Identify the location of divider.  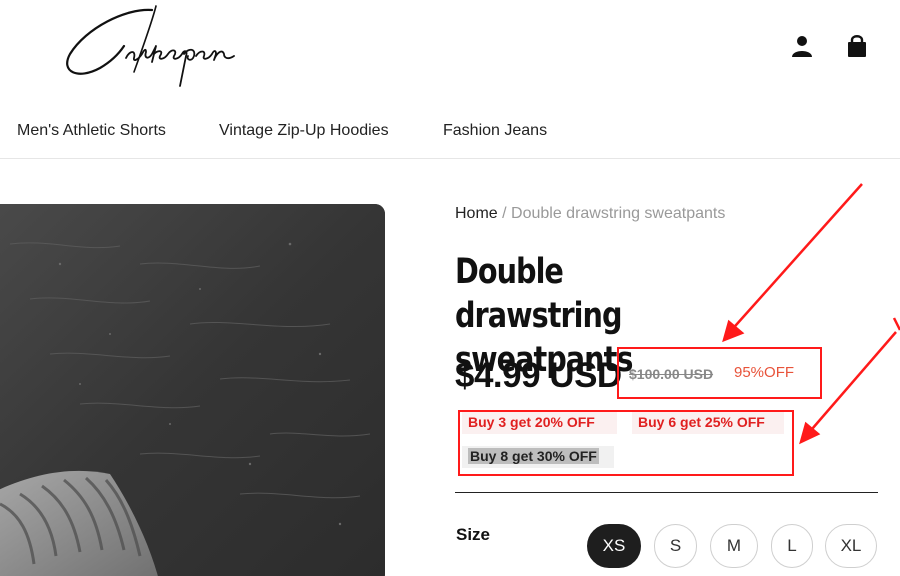
(666, 492).